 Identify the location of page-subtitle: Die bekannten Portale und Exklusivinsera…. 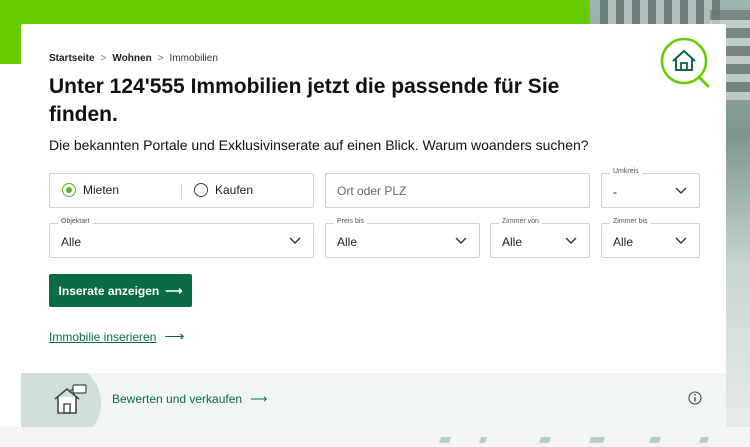
(319, 145).